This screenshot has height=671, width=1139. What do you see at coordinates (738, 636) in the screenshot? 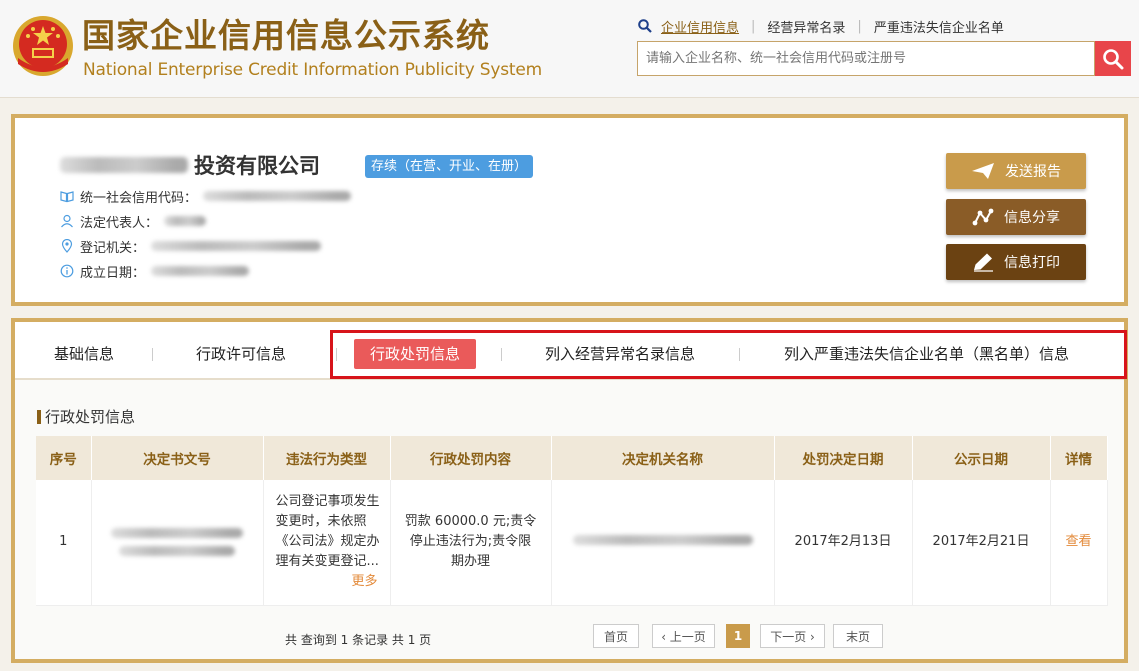
I see `pager-current: 1` at bounding box center [738, 636].